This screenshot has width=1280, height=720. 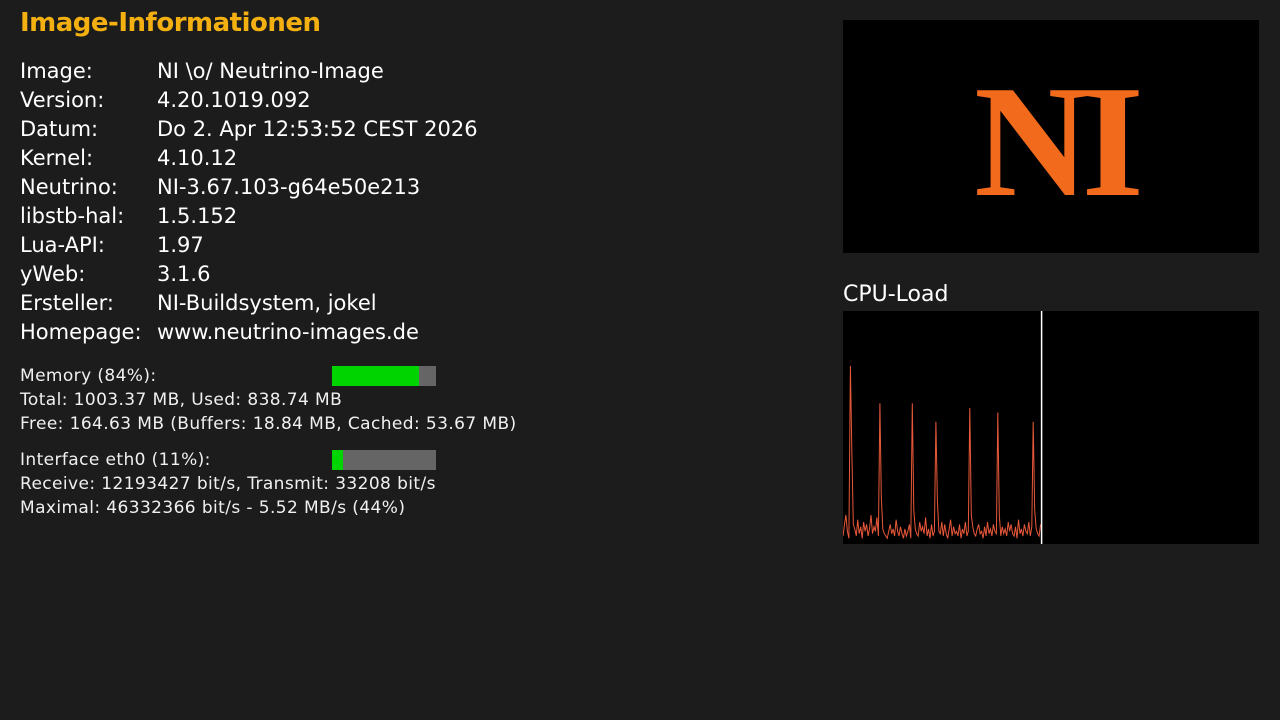 I want to click on info-row: yWeb: 3.1.6, so click(x=249, y=273).